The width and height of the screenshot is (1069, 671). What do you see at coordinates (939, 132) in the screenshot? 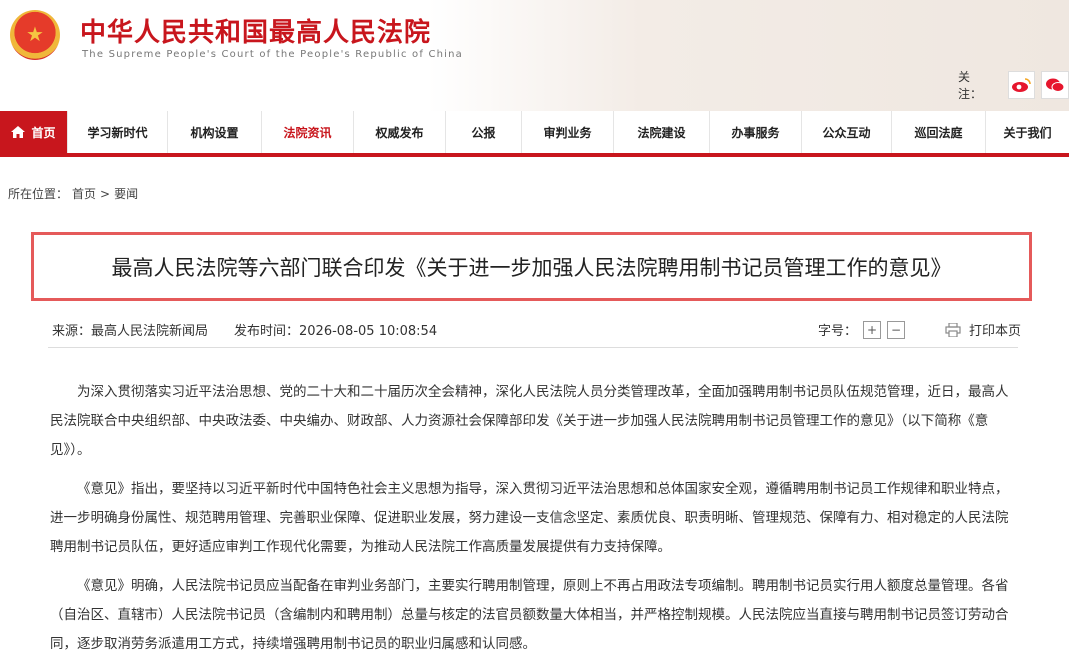
I see `nav-circuit-court: 巡回法庭` at bounding box center [939, 132].